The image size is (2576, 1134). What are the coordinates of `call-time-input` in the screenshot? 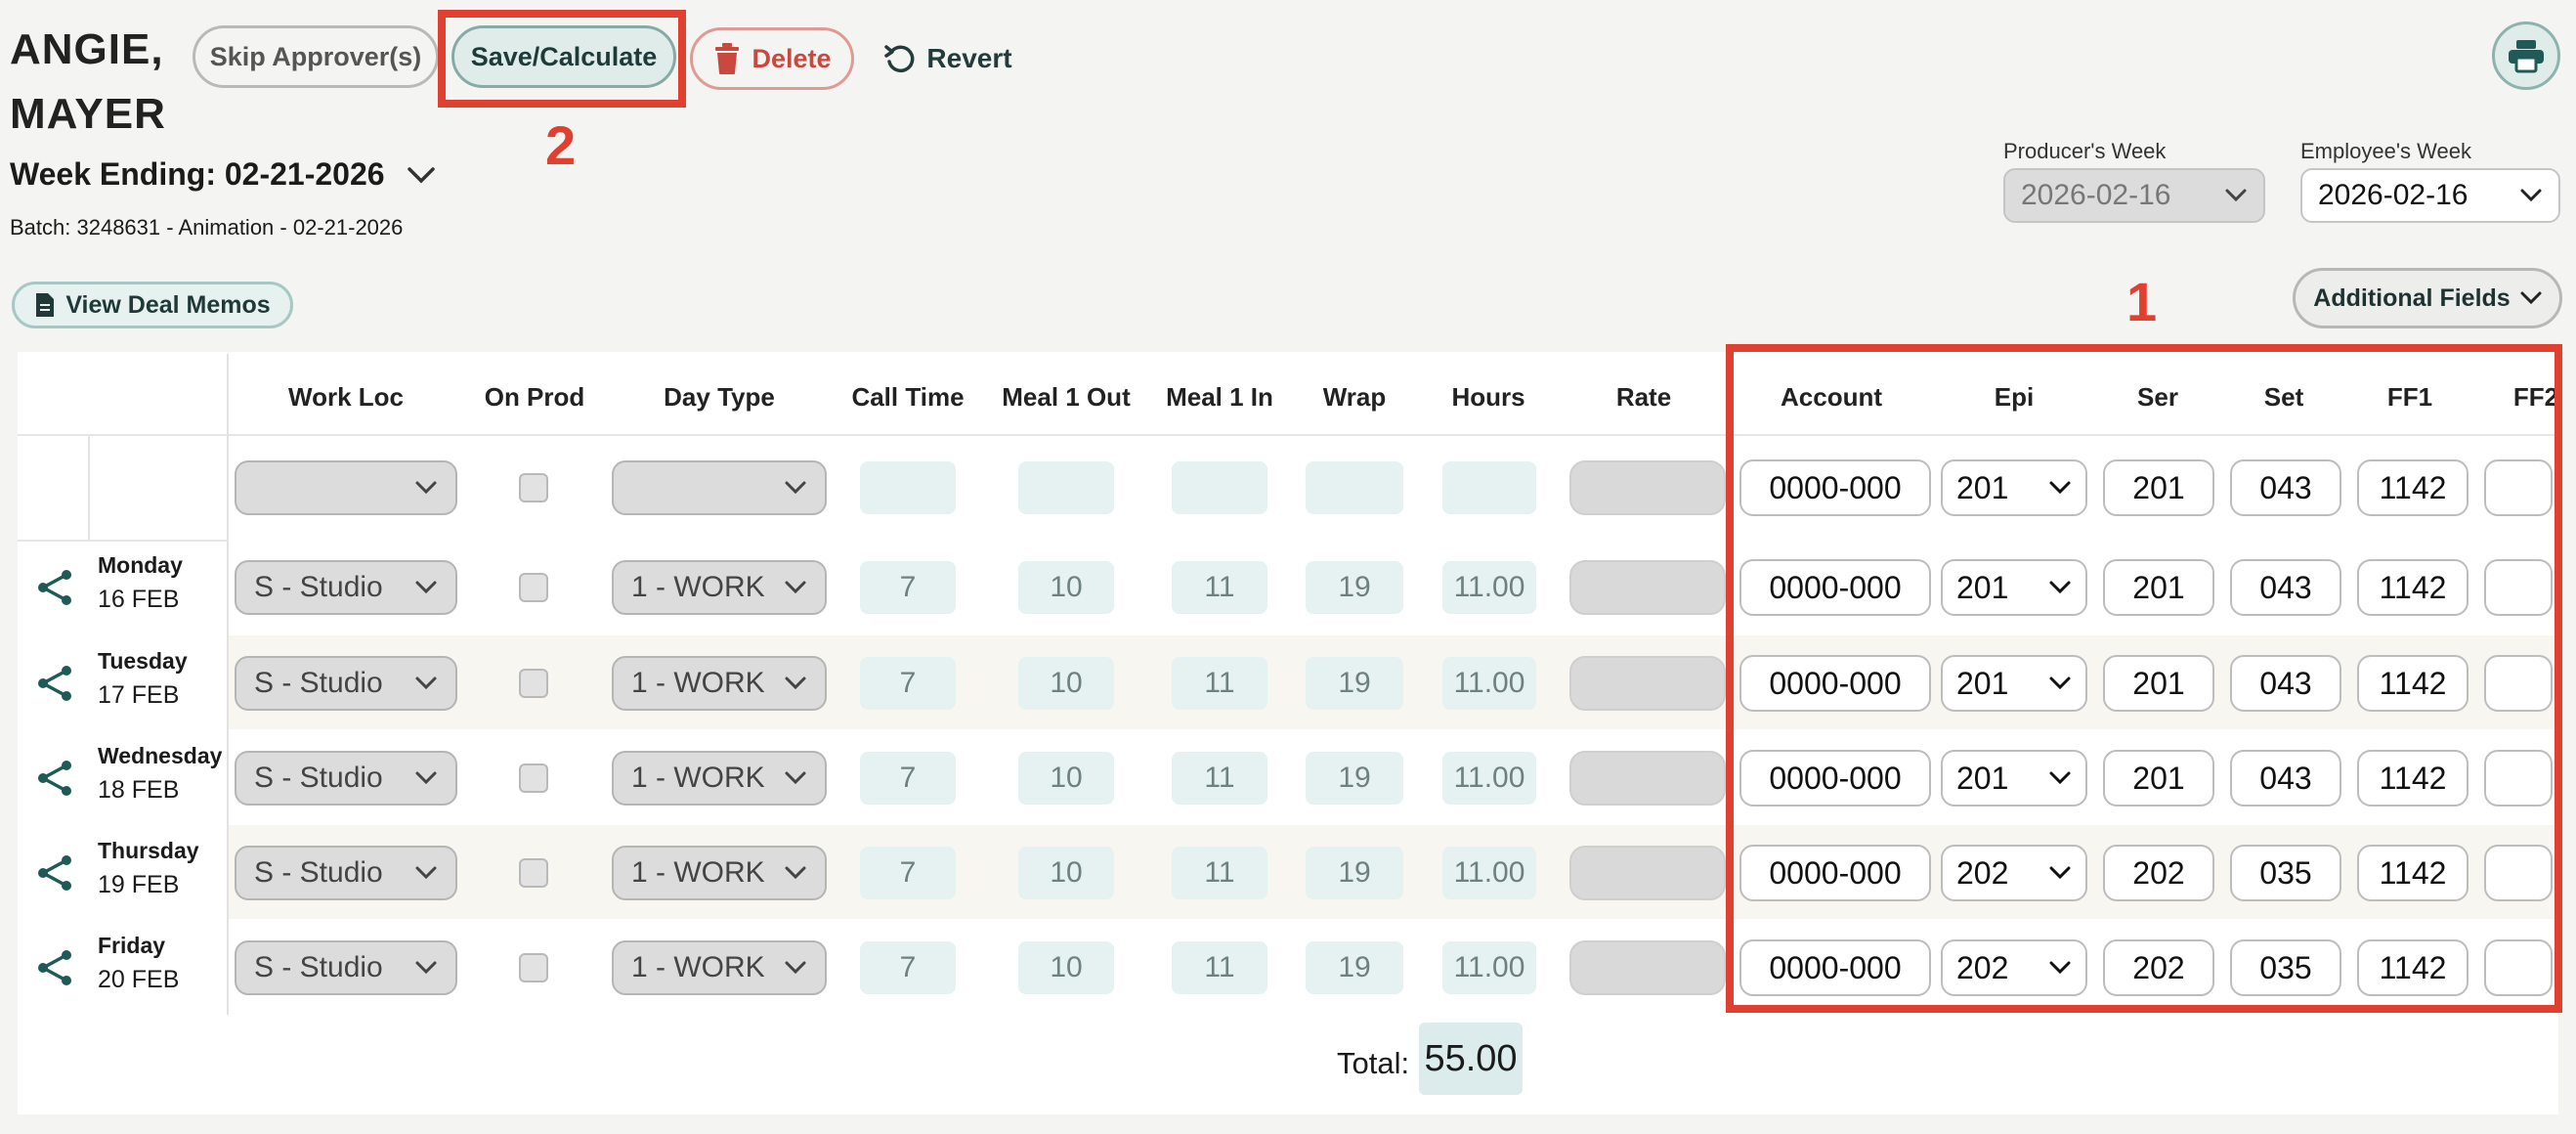 It's located at (908, 487).